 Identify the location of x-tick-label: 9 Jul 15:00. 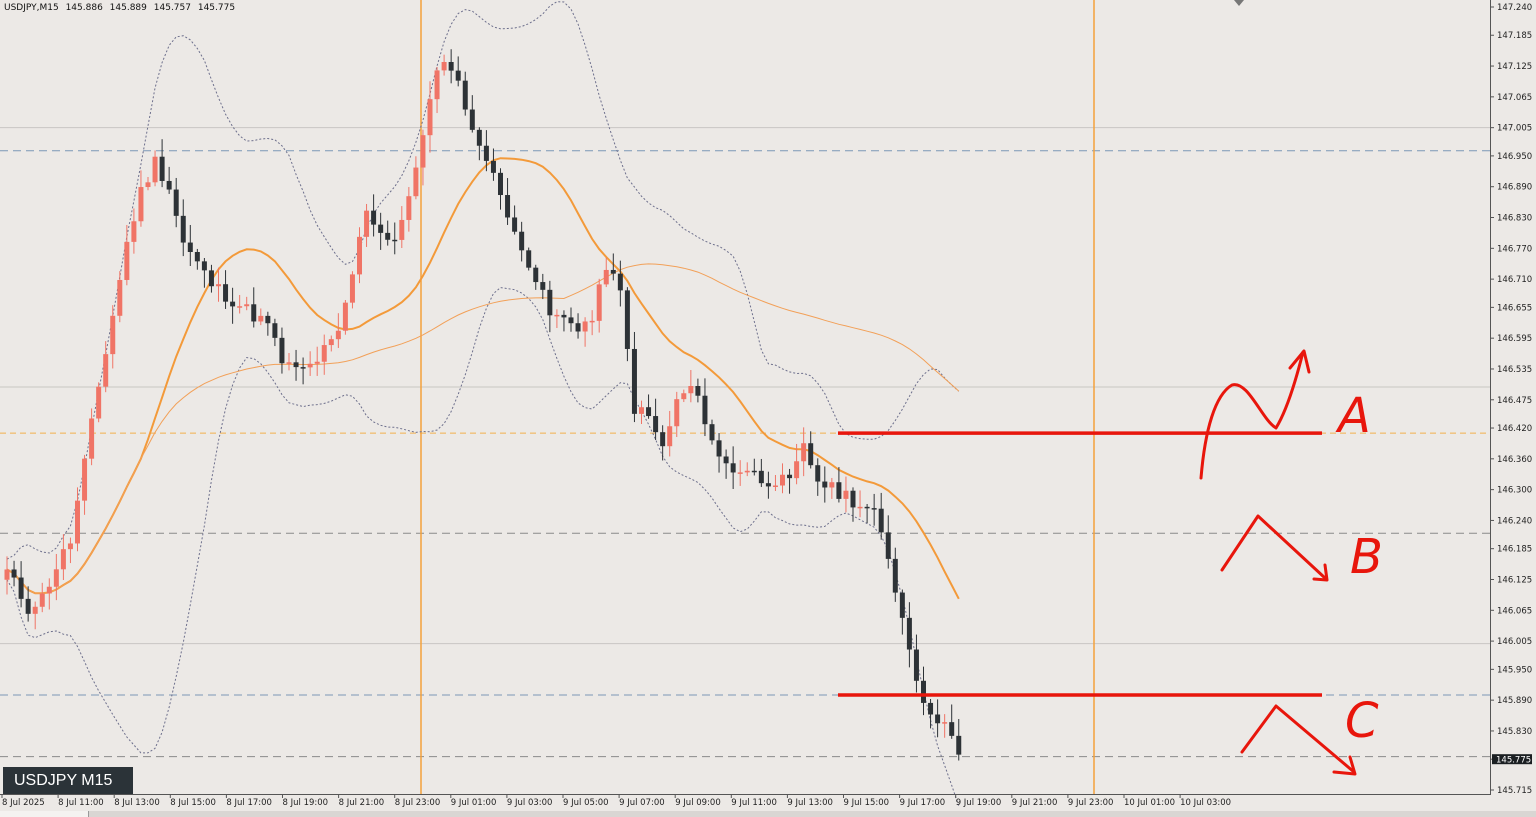
(867, 803).